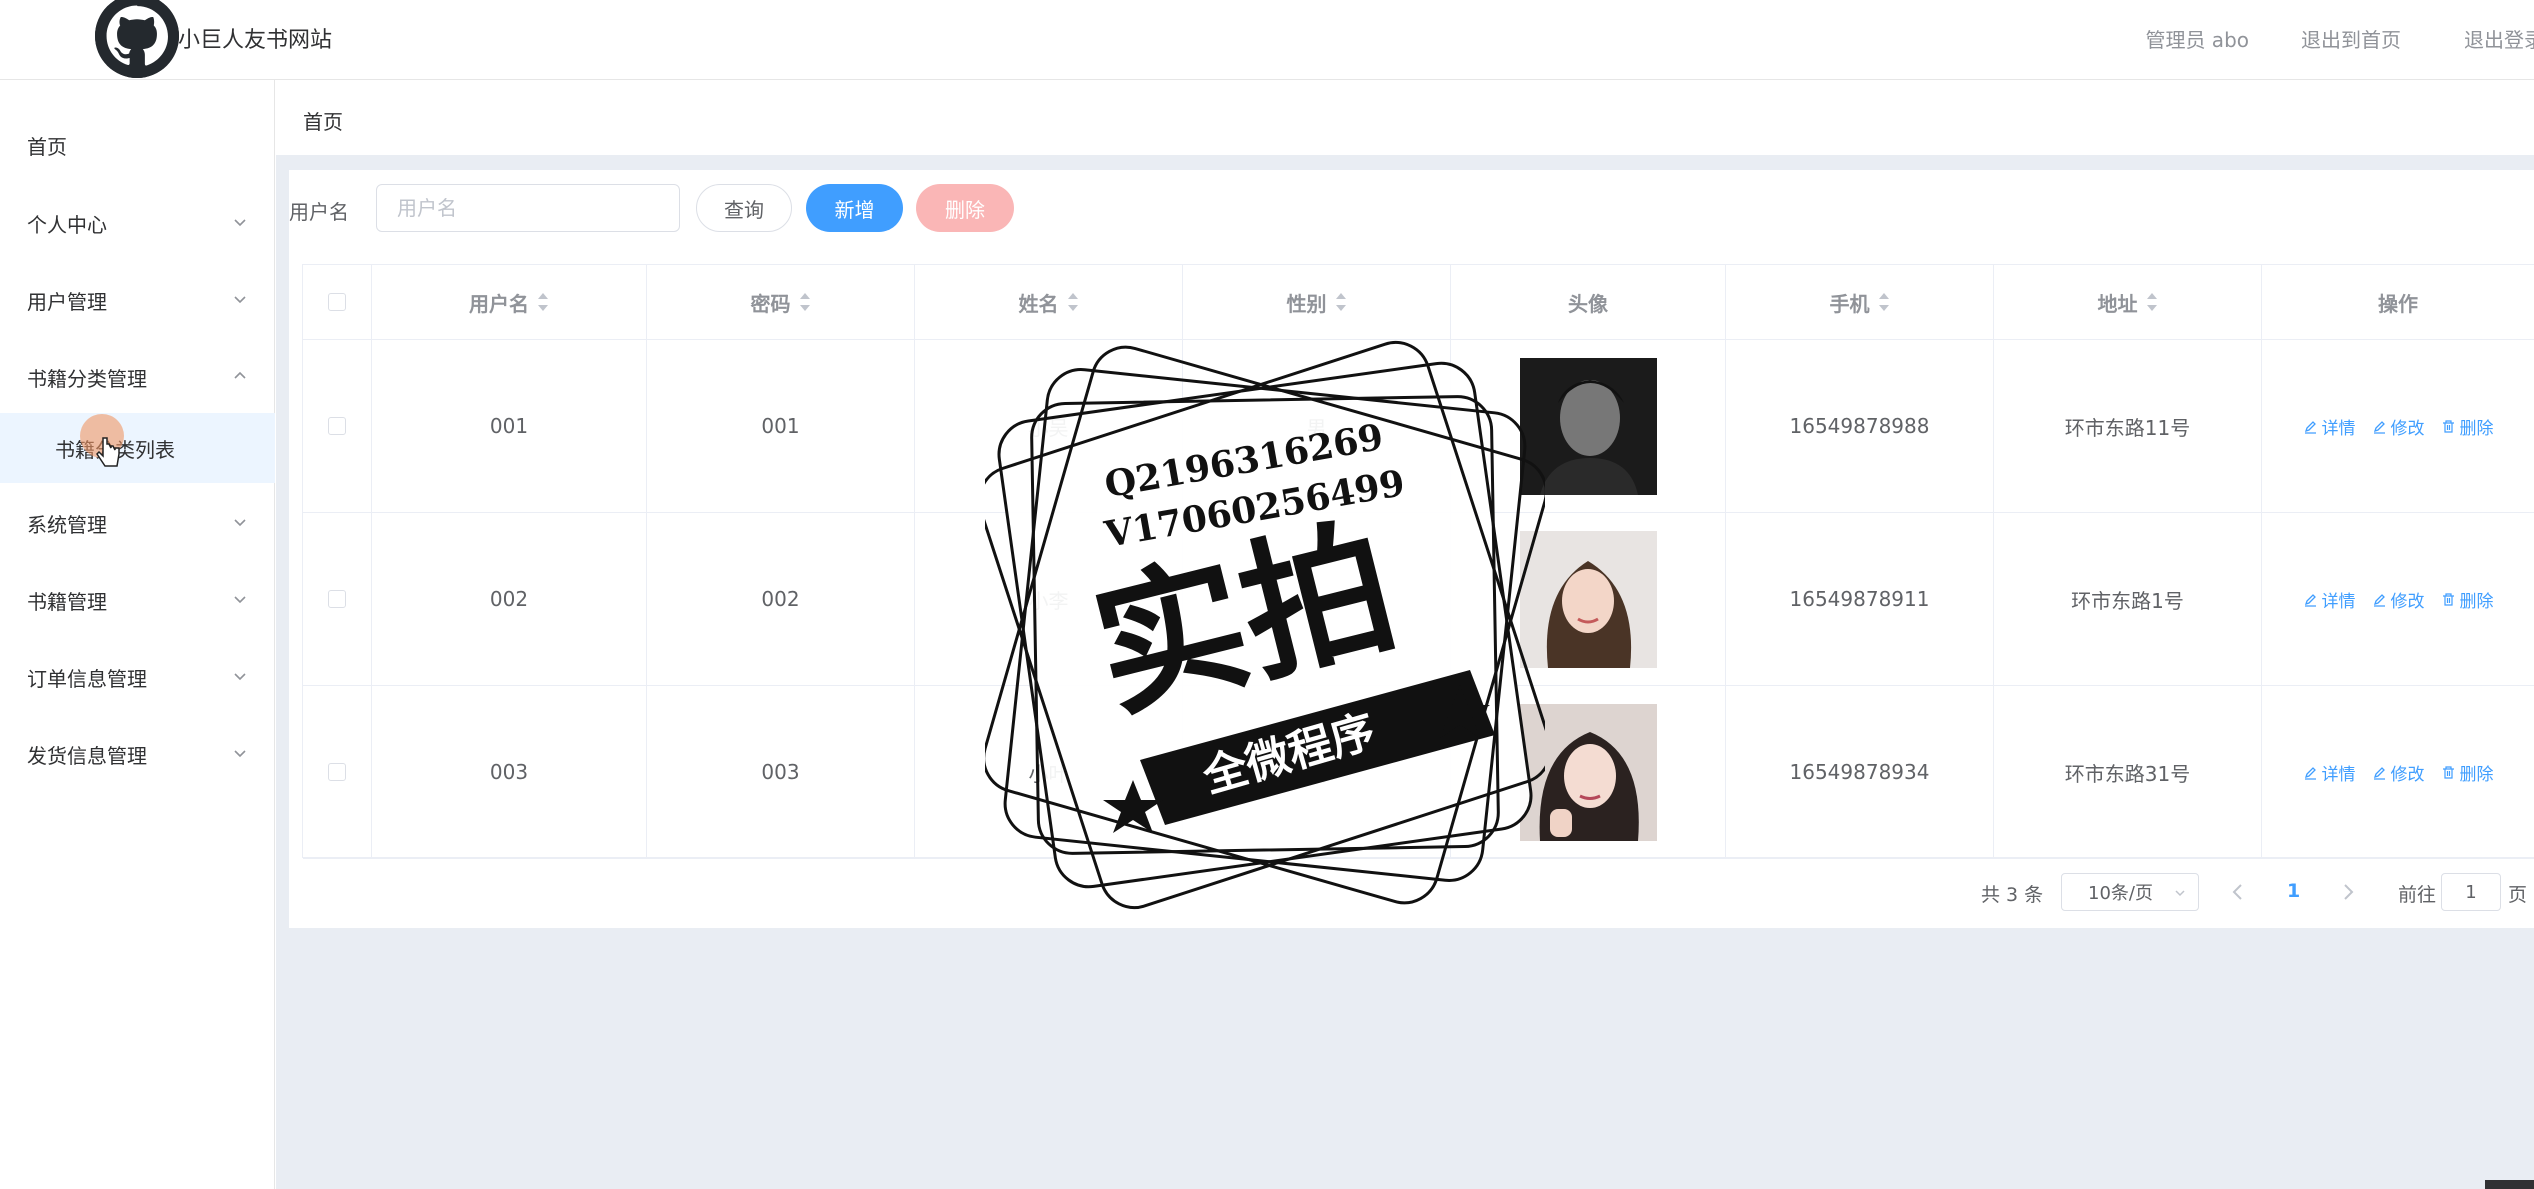 The height and width of the screenshot is (1189, 2534). I want to click on cell-password: 002, so click(780, 599).